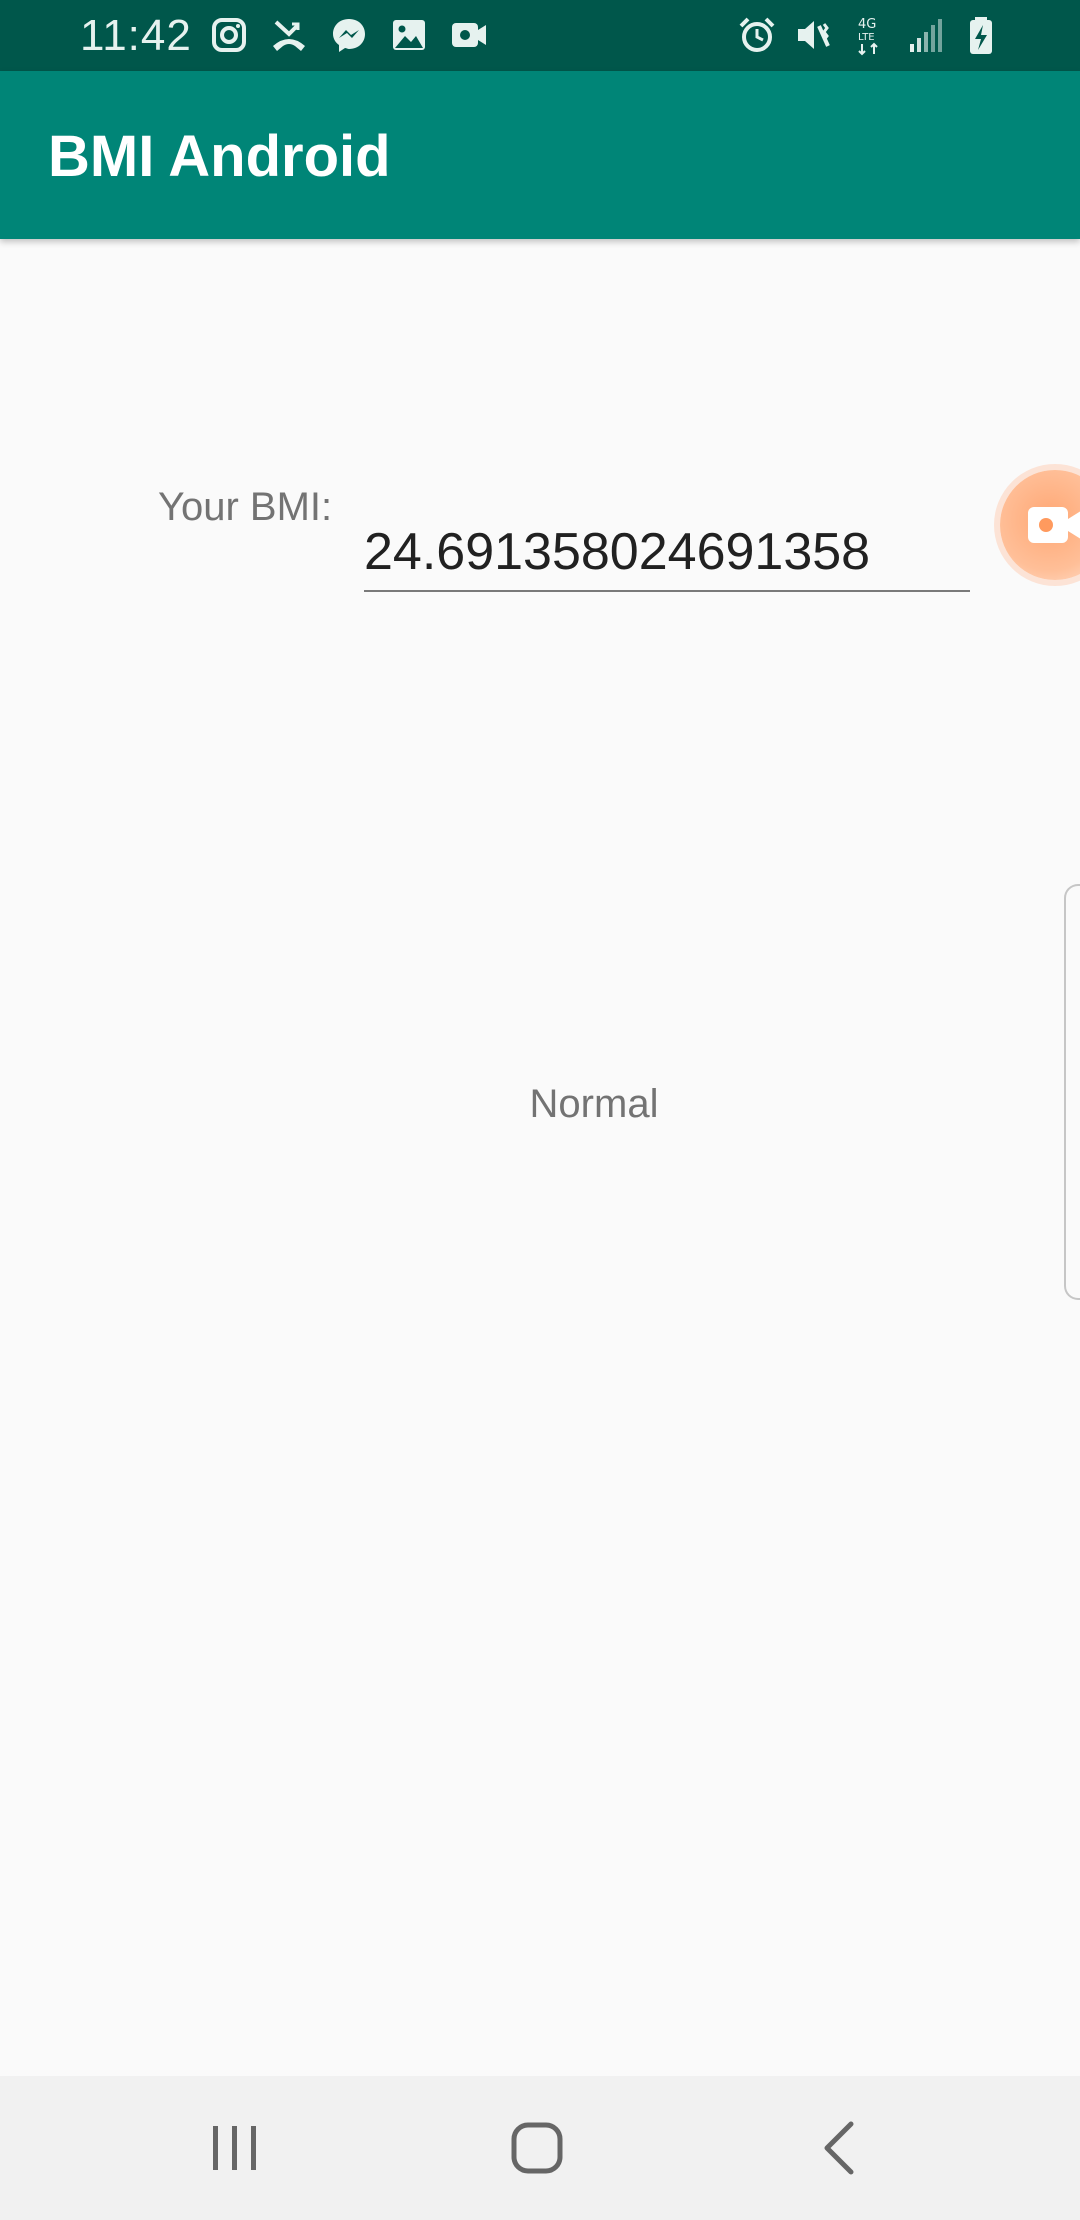  Describe the element at coordinates (757, 34) in the screenshot. I see `alarm-icon` at that location.